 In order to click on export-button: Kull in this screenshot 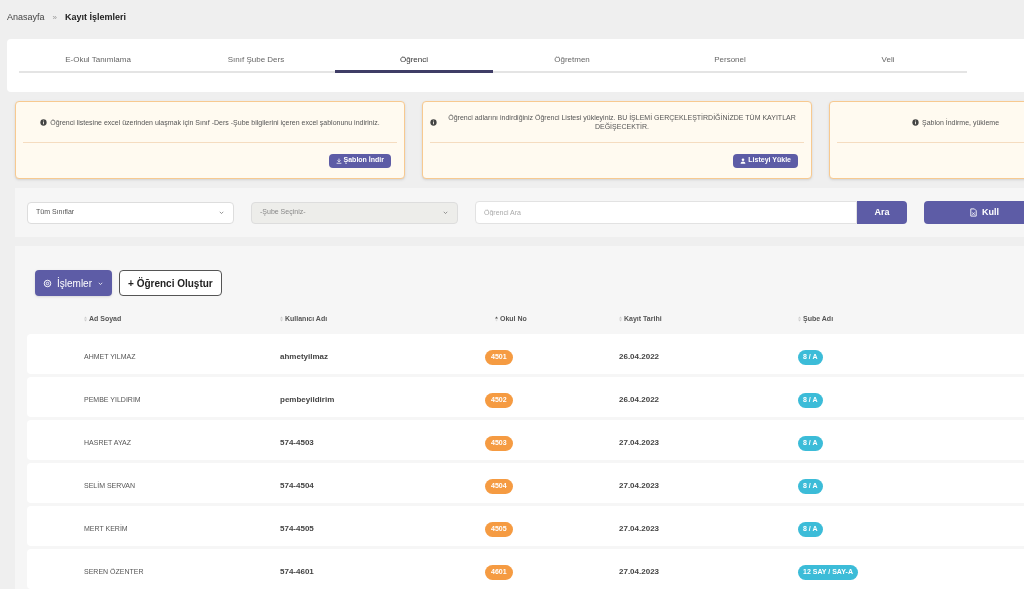, I will do `click(974, 212)`.